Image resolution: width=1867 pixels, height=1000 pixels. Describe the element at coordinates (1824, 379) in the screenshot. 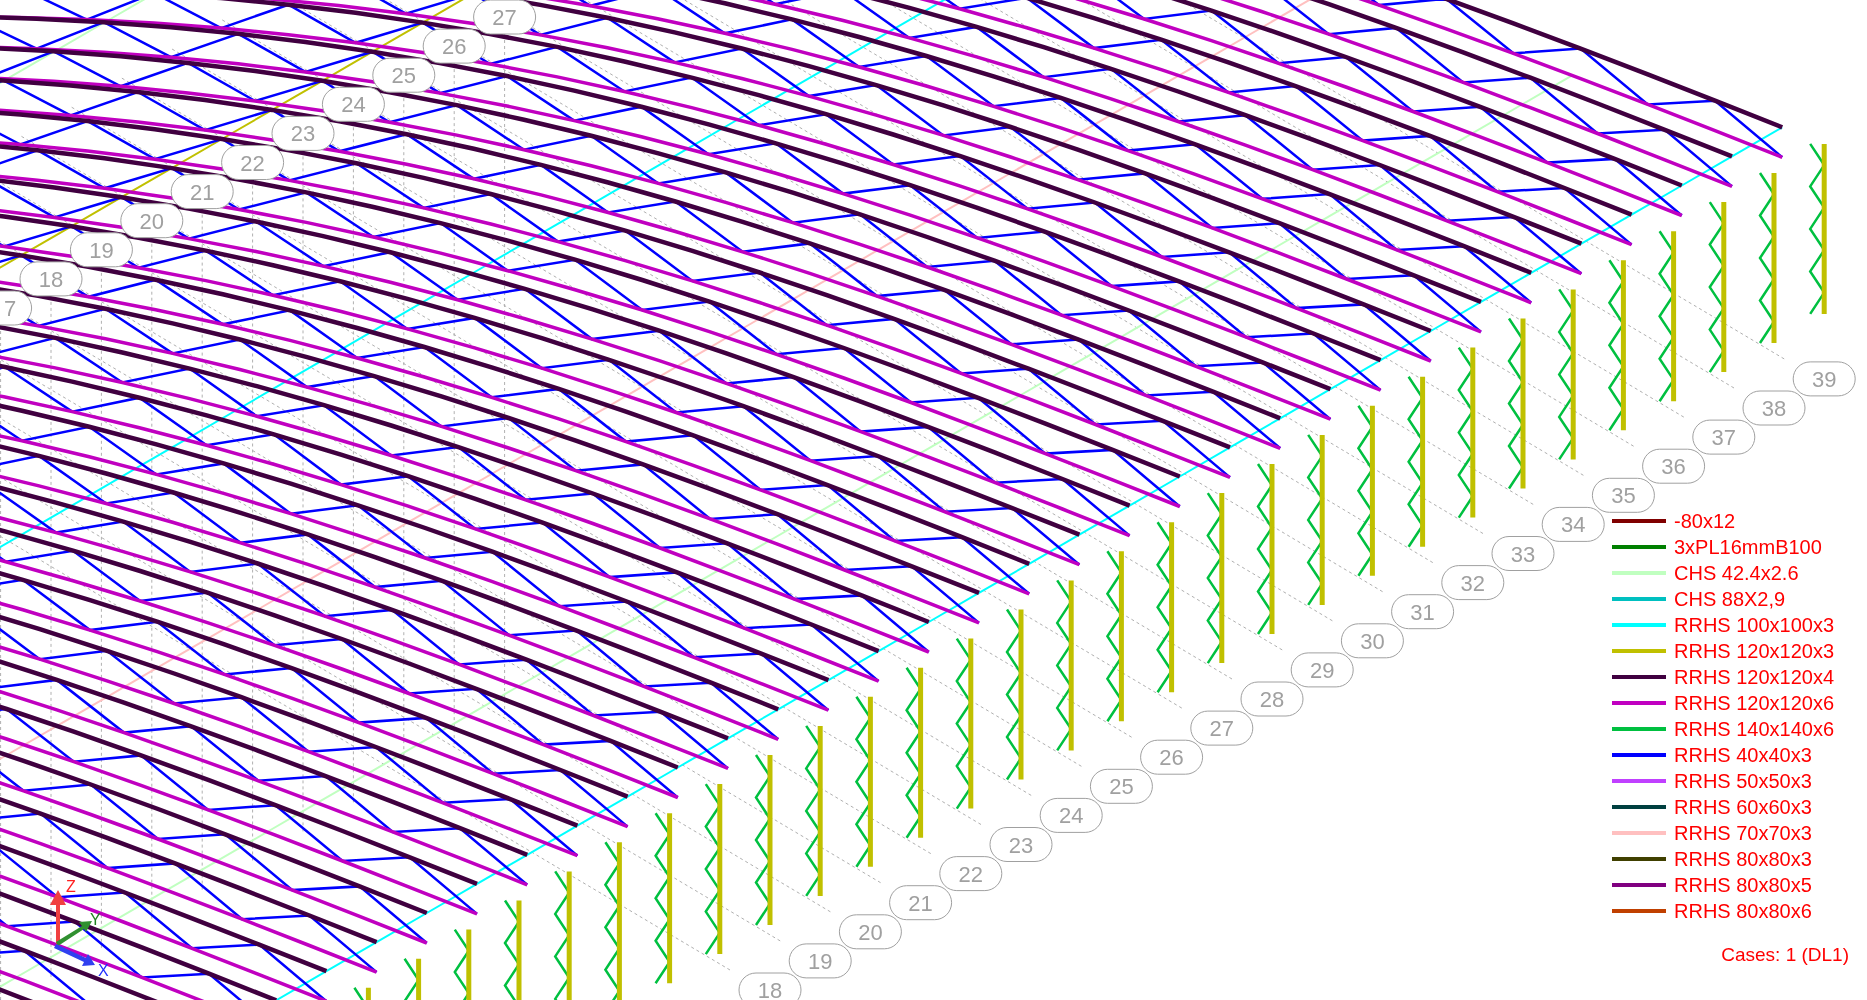

I see `grid-axis-label: 39` at that location.